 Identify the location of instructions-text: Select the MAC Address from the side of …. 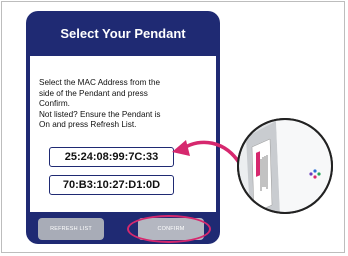
(100, 103).